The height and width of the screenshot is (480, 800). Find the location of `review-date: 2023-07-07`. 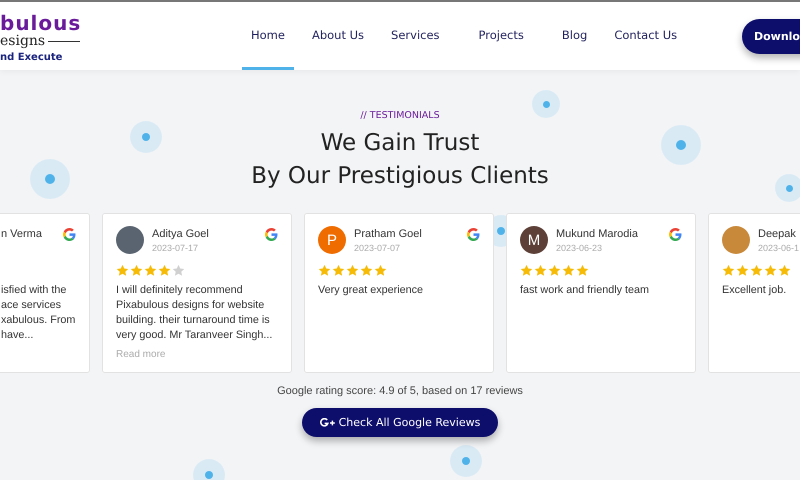

review-date: 2023-07-07 is located at coordinates (378, 248).